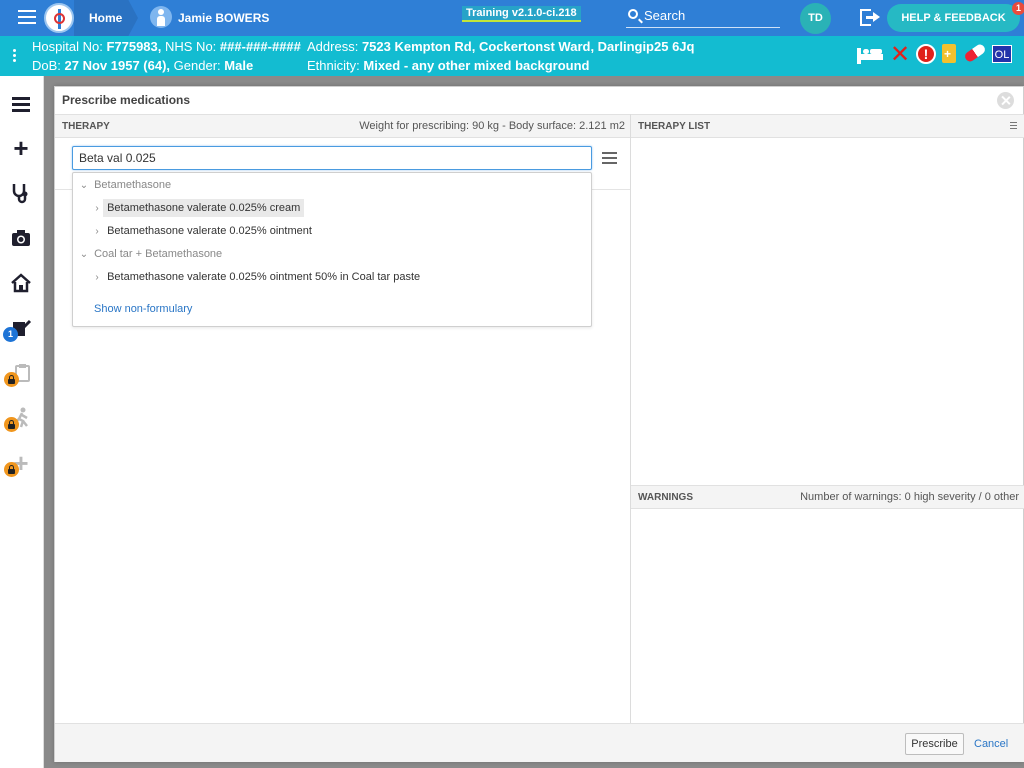 The height and width of the screenshot is (768, 1024). I want to click on menu-icon, so click(27, 17).